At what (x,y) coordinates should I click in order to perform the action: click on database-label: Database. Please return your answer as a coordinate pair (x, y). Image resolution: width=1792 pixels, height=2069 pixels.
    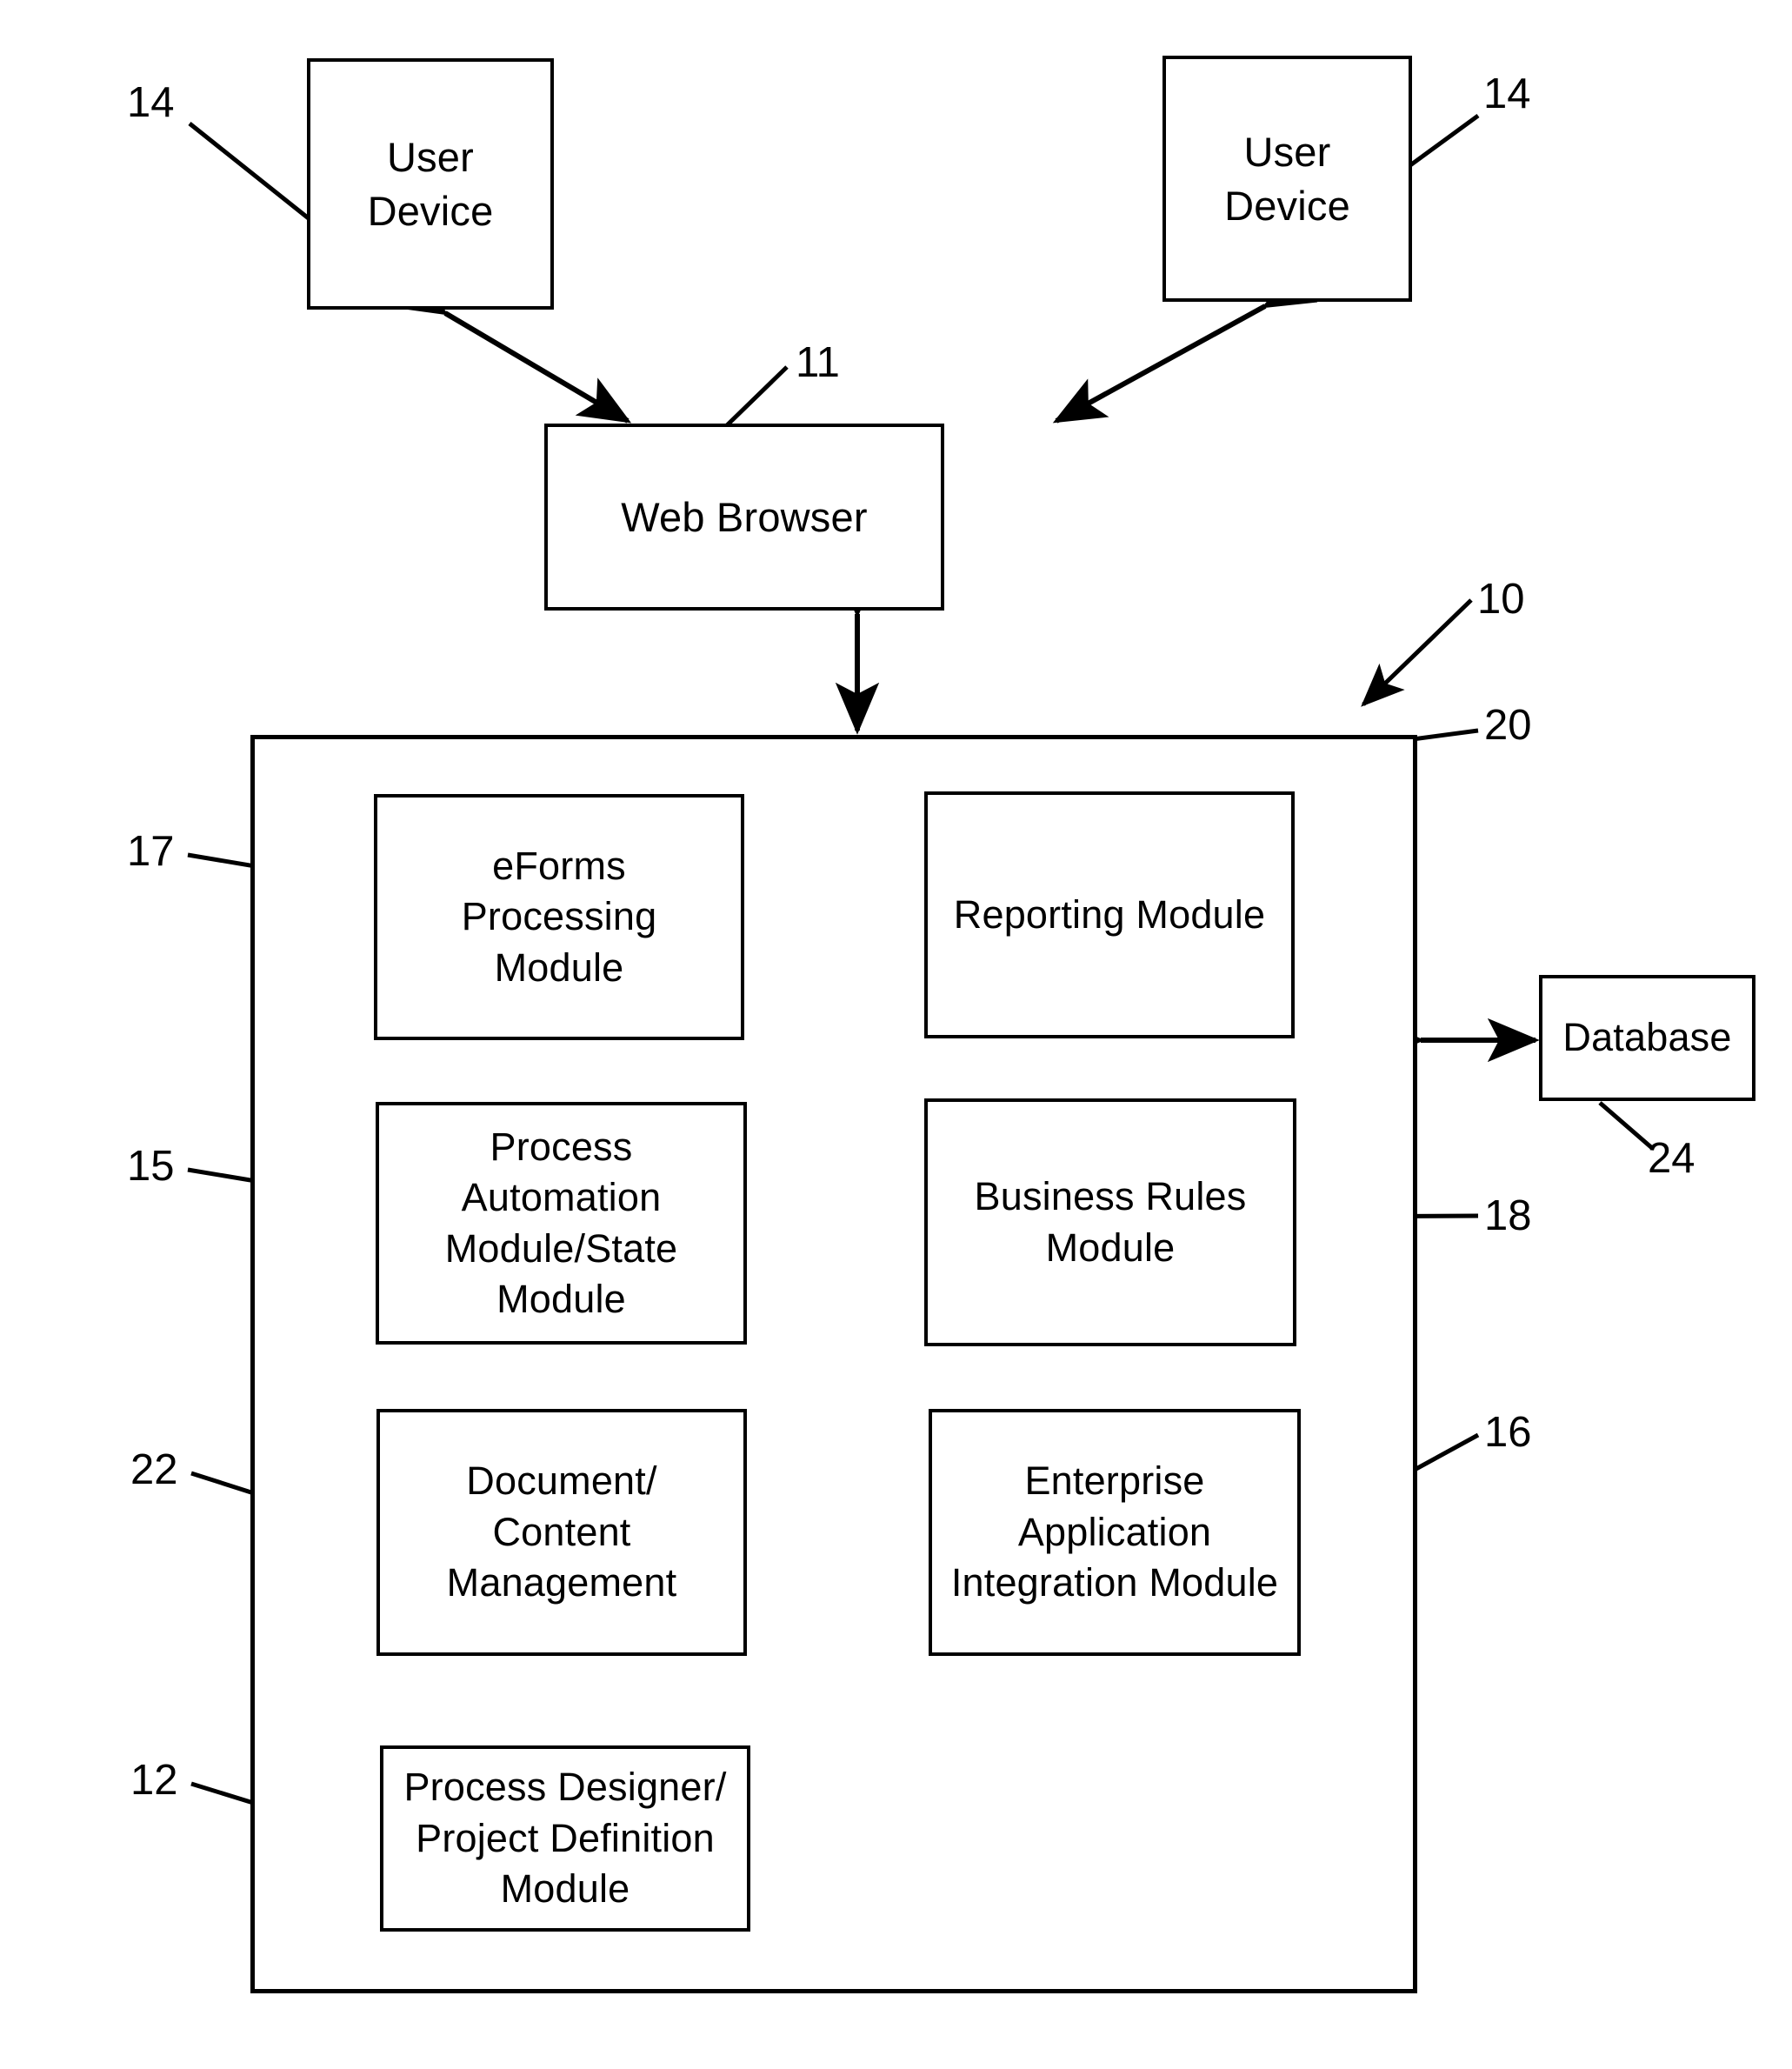
    Looking at the image, I should click on (1647, 1037).